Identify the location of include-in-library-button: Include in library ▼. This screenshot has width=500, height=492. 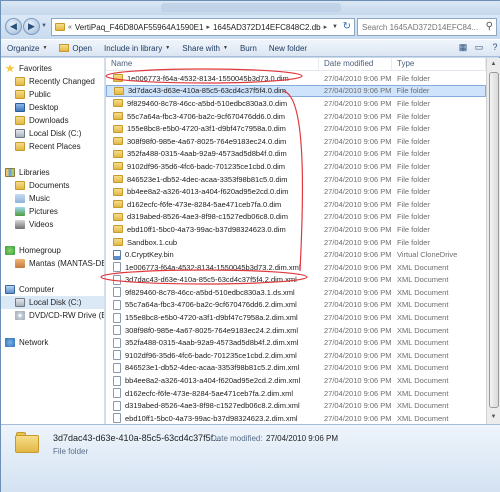
(137, 48).